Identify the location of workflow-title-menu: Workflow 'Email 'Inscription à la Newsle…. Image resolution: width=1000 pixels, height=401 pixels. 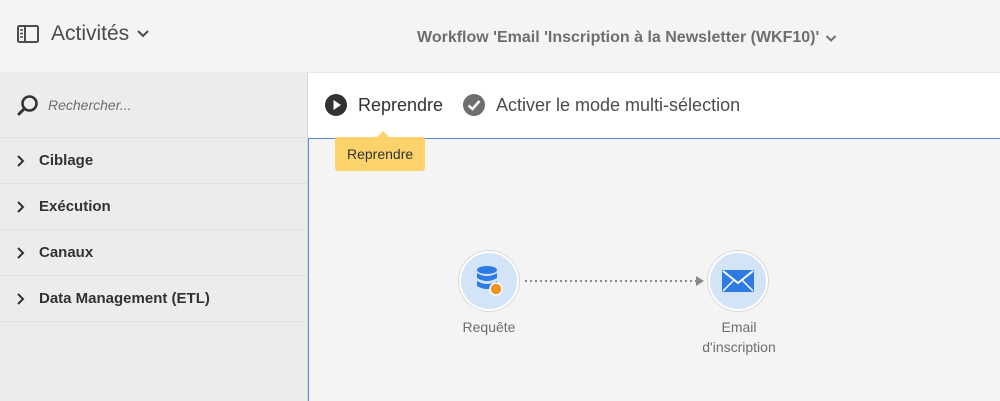
(627, 38).